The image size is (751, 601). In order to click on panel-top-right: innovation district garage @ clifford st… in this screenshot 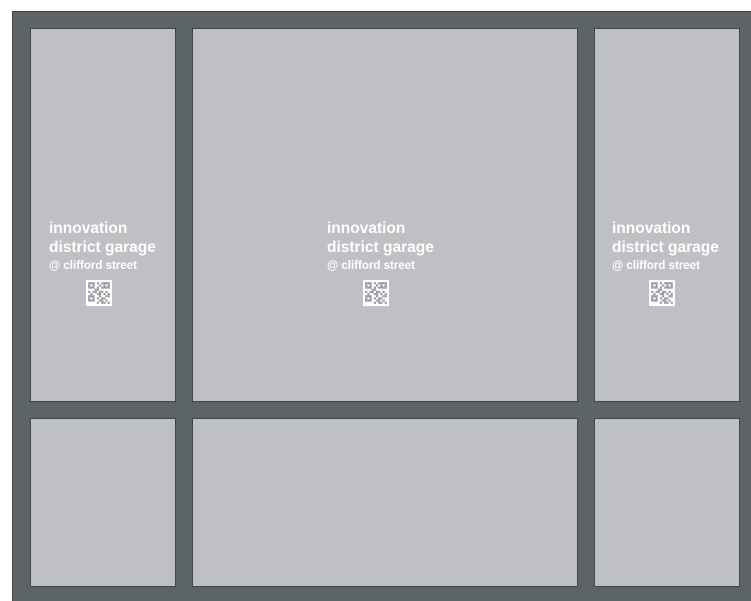, I will do `click(667, 215)`.